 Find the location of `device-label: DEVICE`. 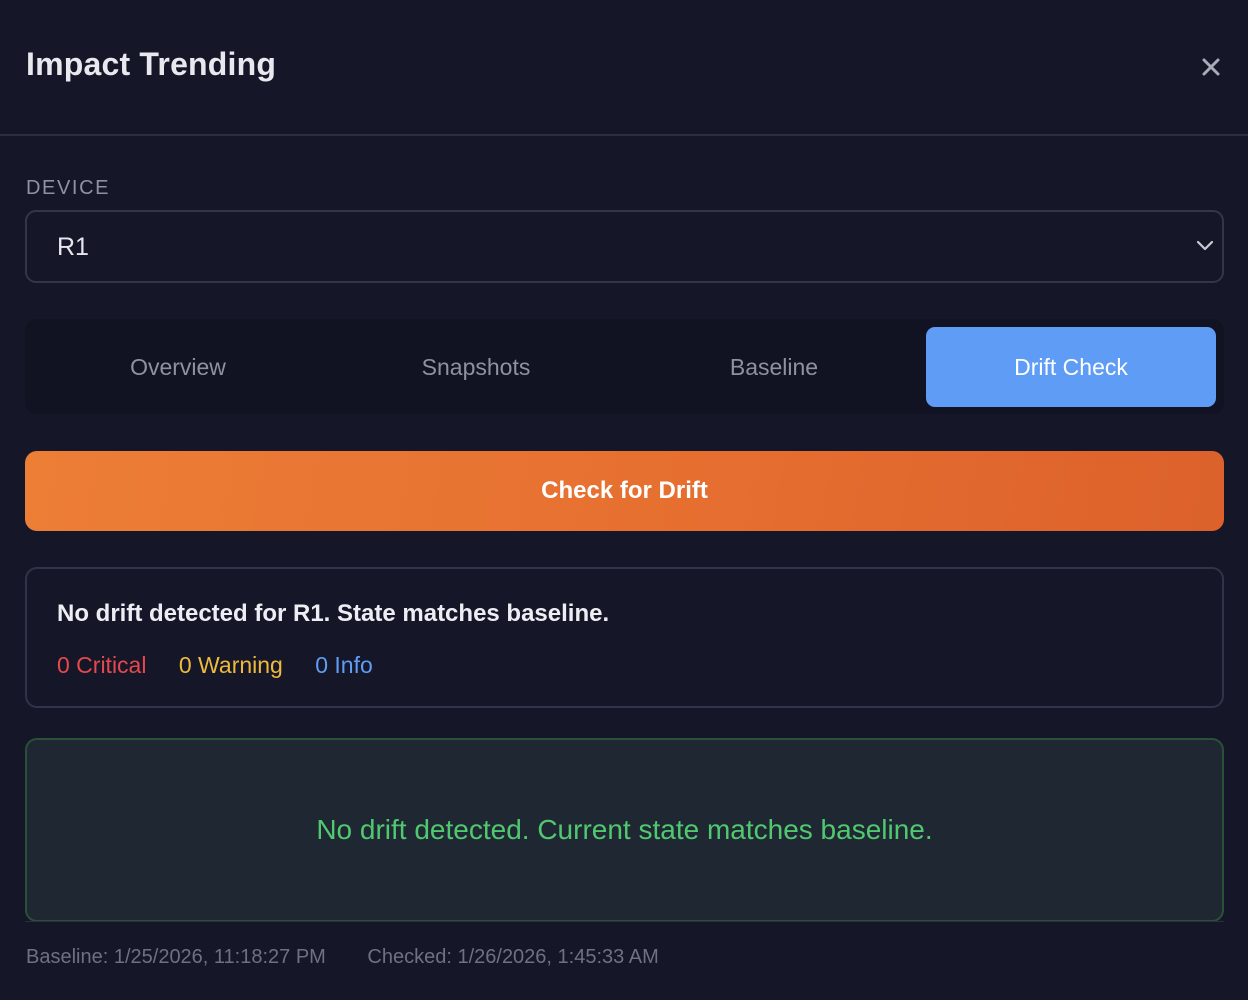

device-label: DEVICE is located at coordinates (68, 188).